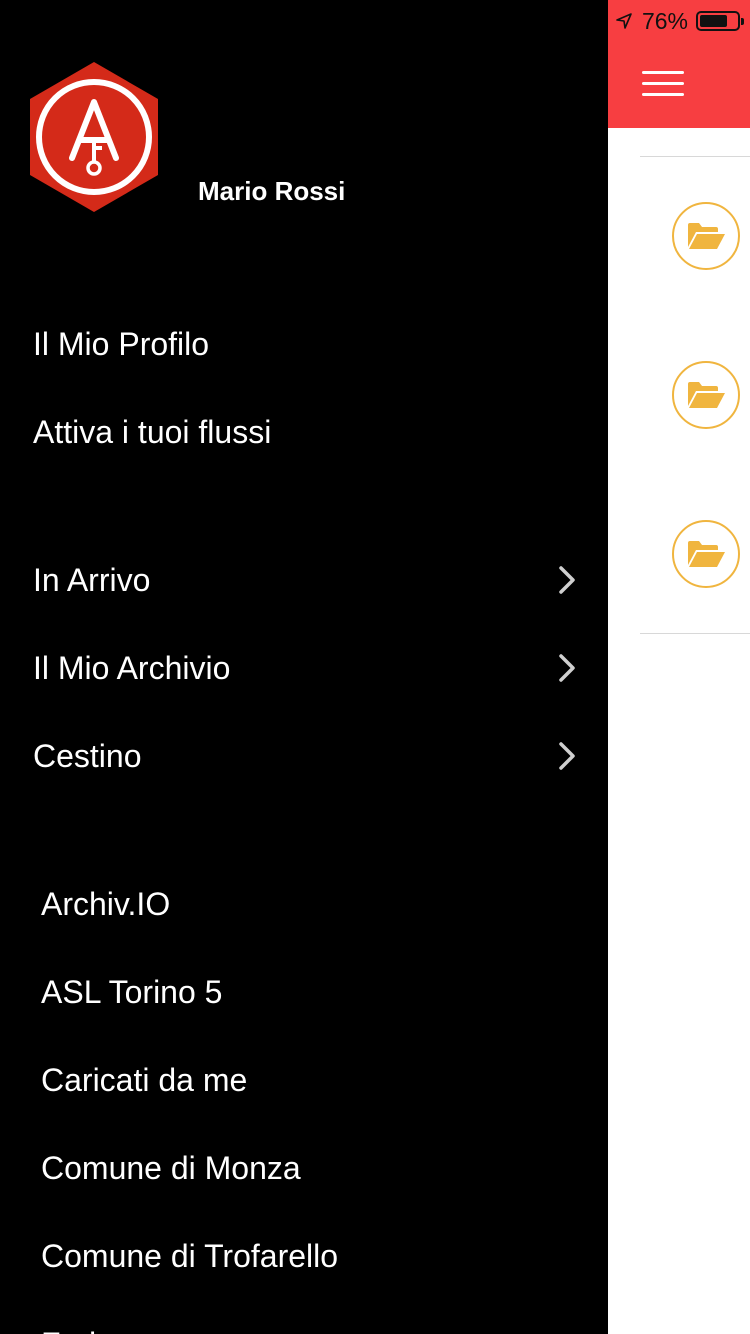  What do you see at coordinates (304, 1080) in the screenshot?
I see `menu-item-flow-uploaded-by-me: Caricati da me` at bounding box center [304, 1080].